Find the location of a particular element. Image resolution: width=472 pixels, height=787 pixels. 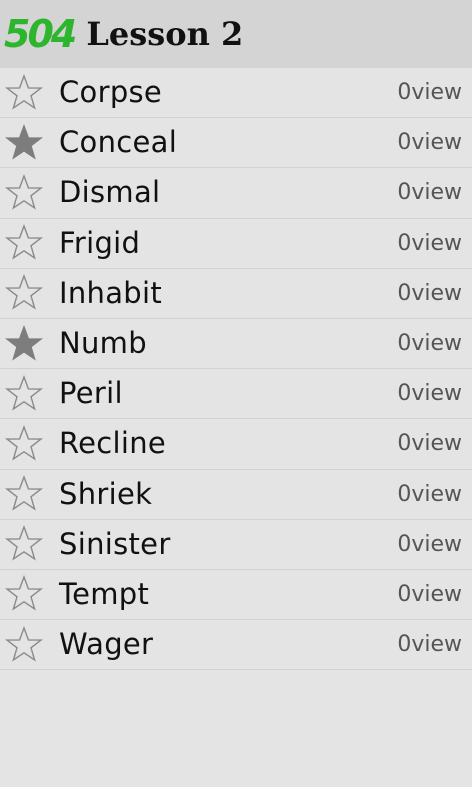

list-item: Recline 0view is located at coordinates (236, 444).